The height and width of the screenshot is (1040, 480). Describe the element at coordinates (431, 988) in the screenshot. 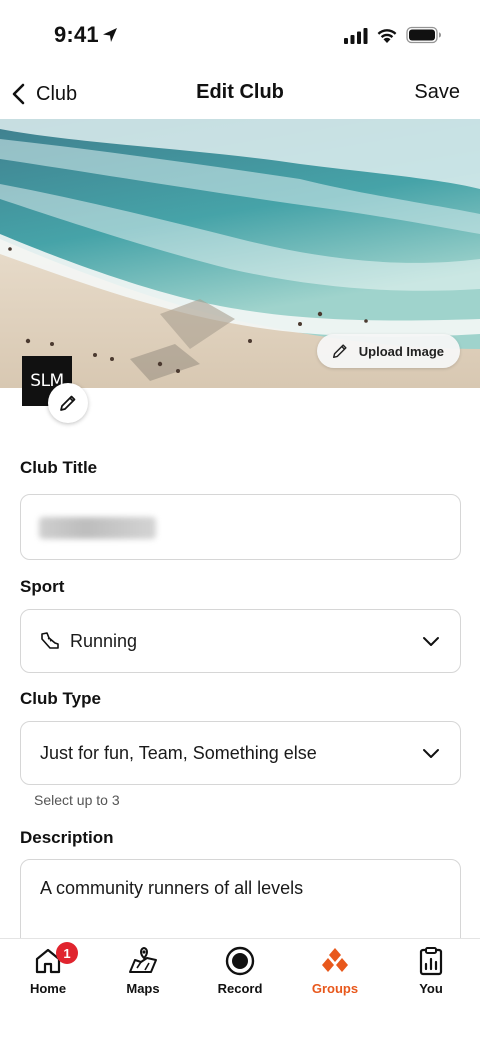

I see `tab-you-label: You` at that location.